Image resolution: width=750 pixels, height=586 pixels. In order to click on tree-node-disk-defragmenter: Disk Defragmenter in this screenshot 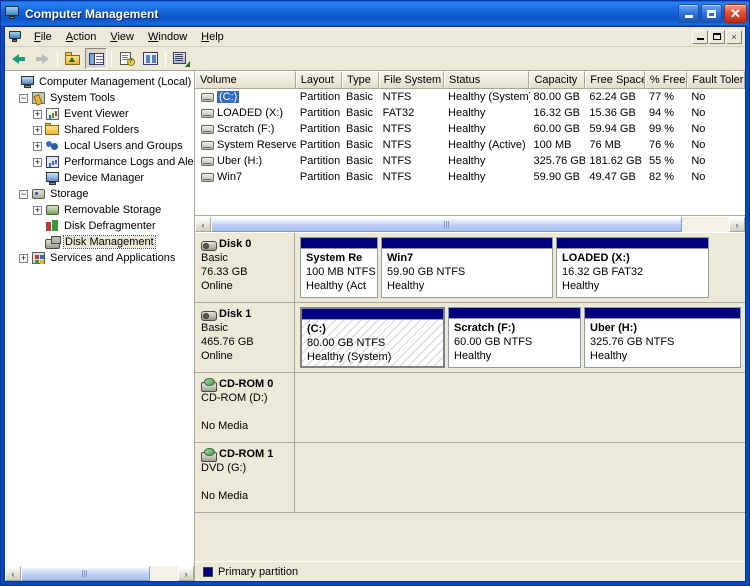, I will do `click(101, 226)`.